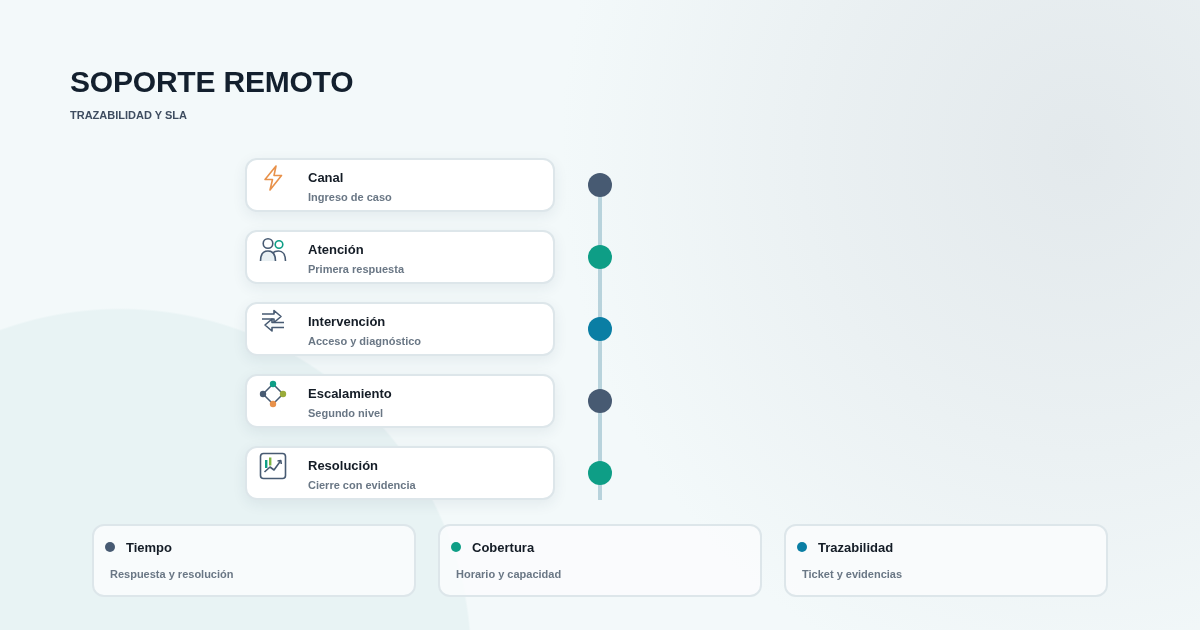 The height and width of the screenshot is (630, 1200). I want to click on step-title: Atención, so click(336, 250).